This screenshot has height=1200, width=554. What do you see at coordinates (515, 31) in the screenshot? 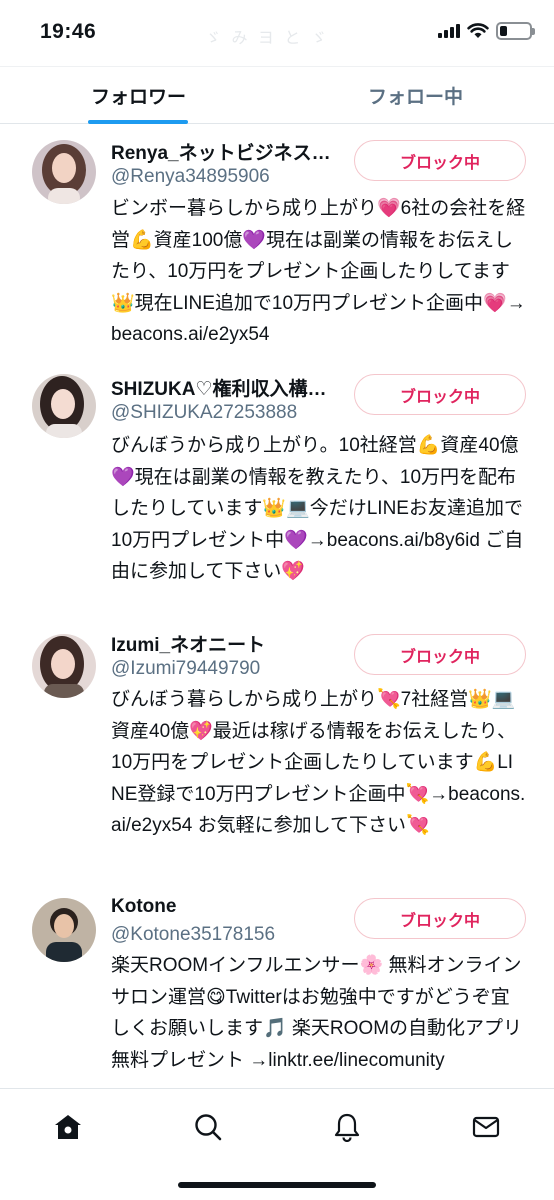
I see `battery-icon` at bounding box center [515, 31].